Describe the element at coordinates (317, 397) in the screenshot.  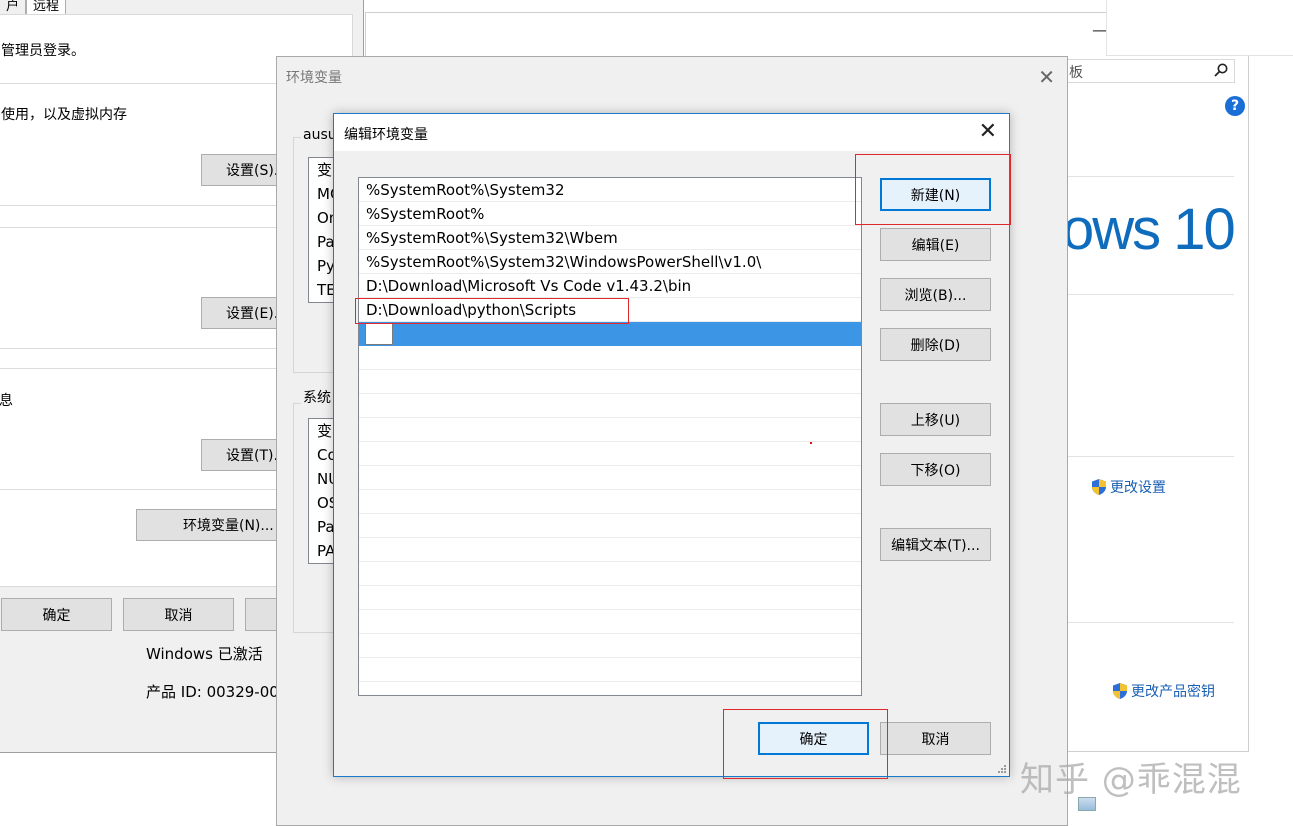
I see `system-vars-group-label: 系统` at that location.